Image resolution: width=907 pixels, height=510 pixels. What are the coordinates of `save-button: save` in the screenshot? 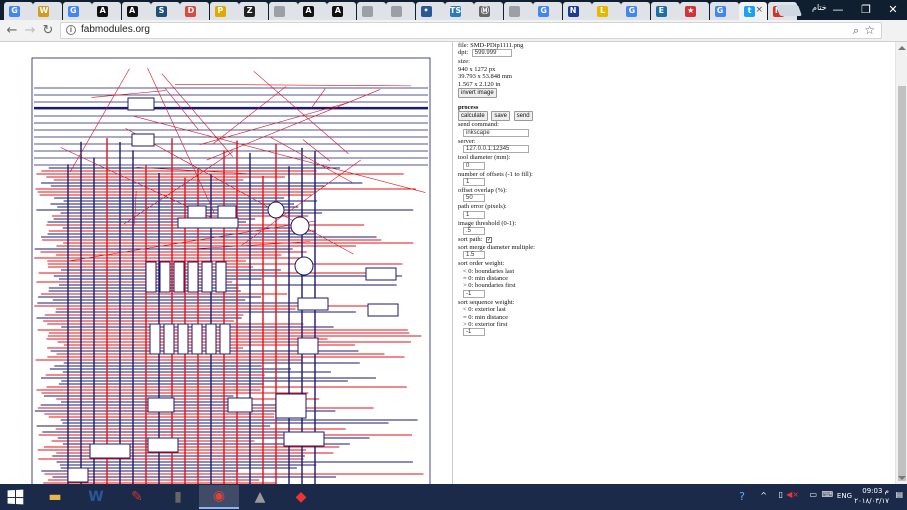 It's located at (500, 116).